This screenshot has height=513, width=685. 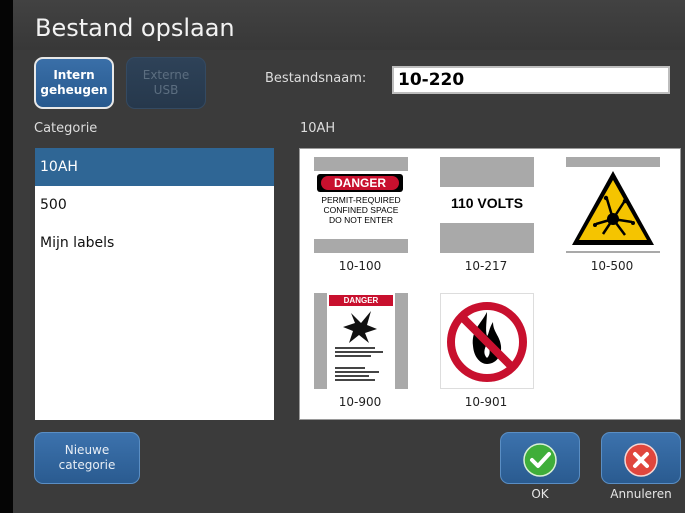 What do you see at coordinates (361, 200) in the screenshot?
I see `danger-line-1: PERMIT-REQUIRED` at bounding box center [361, 200].